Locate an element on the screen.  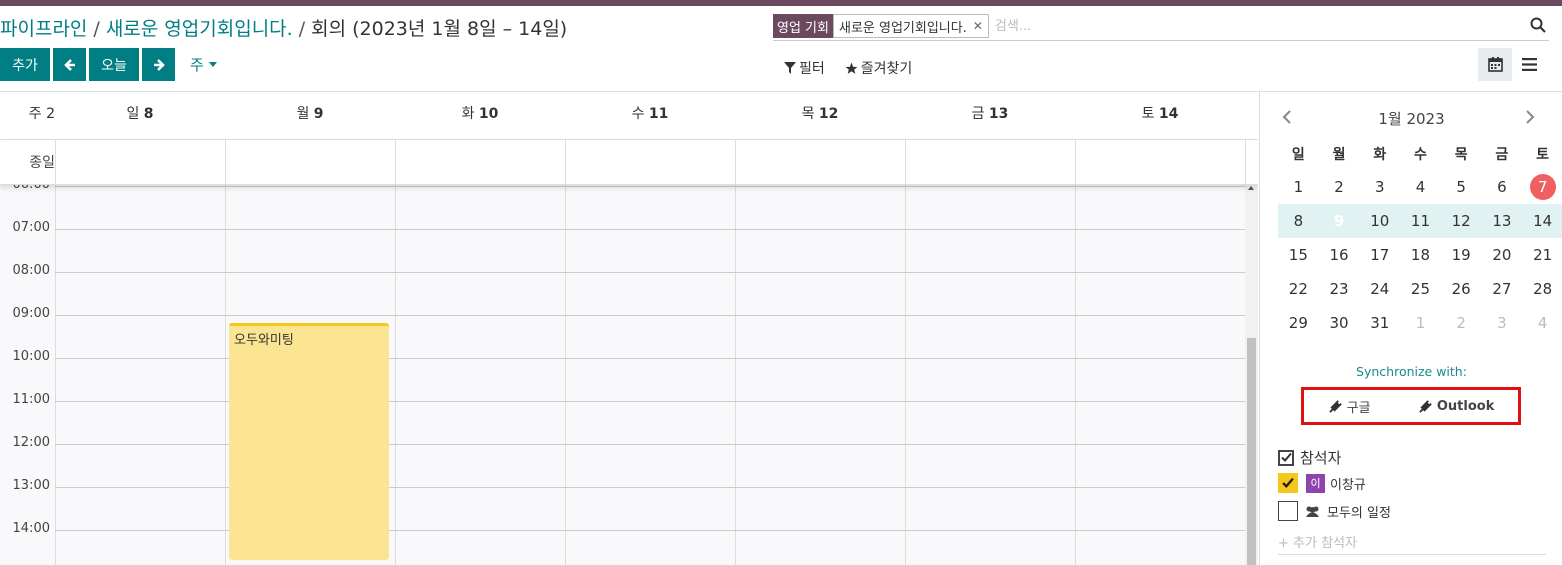
mini-day: 15 is located at coordinates (1298, 255).